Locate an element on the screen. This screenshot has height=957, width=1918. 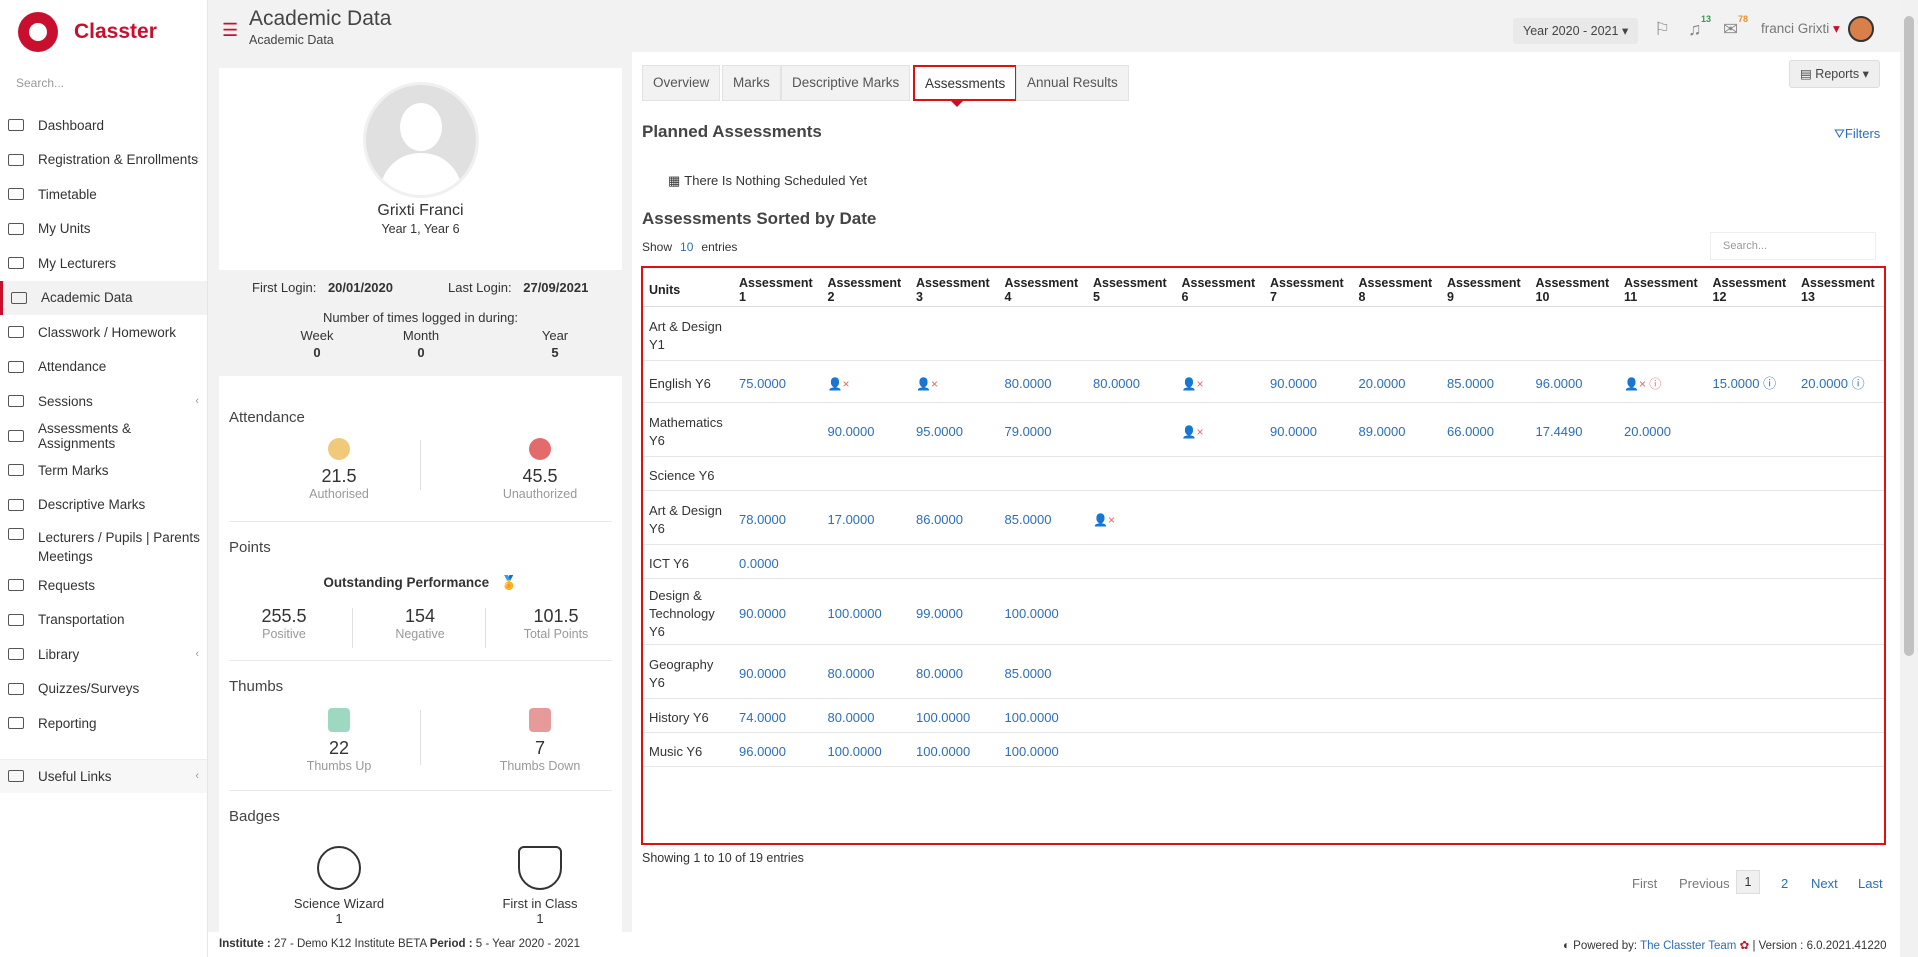
sidebar-item-13: Requests is located at coordinates (103, 585).